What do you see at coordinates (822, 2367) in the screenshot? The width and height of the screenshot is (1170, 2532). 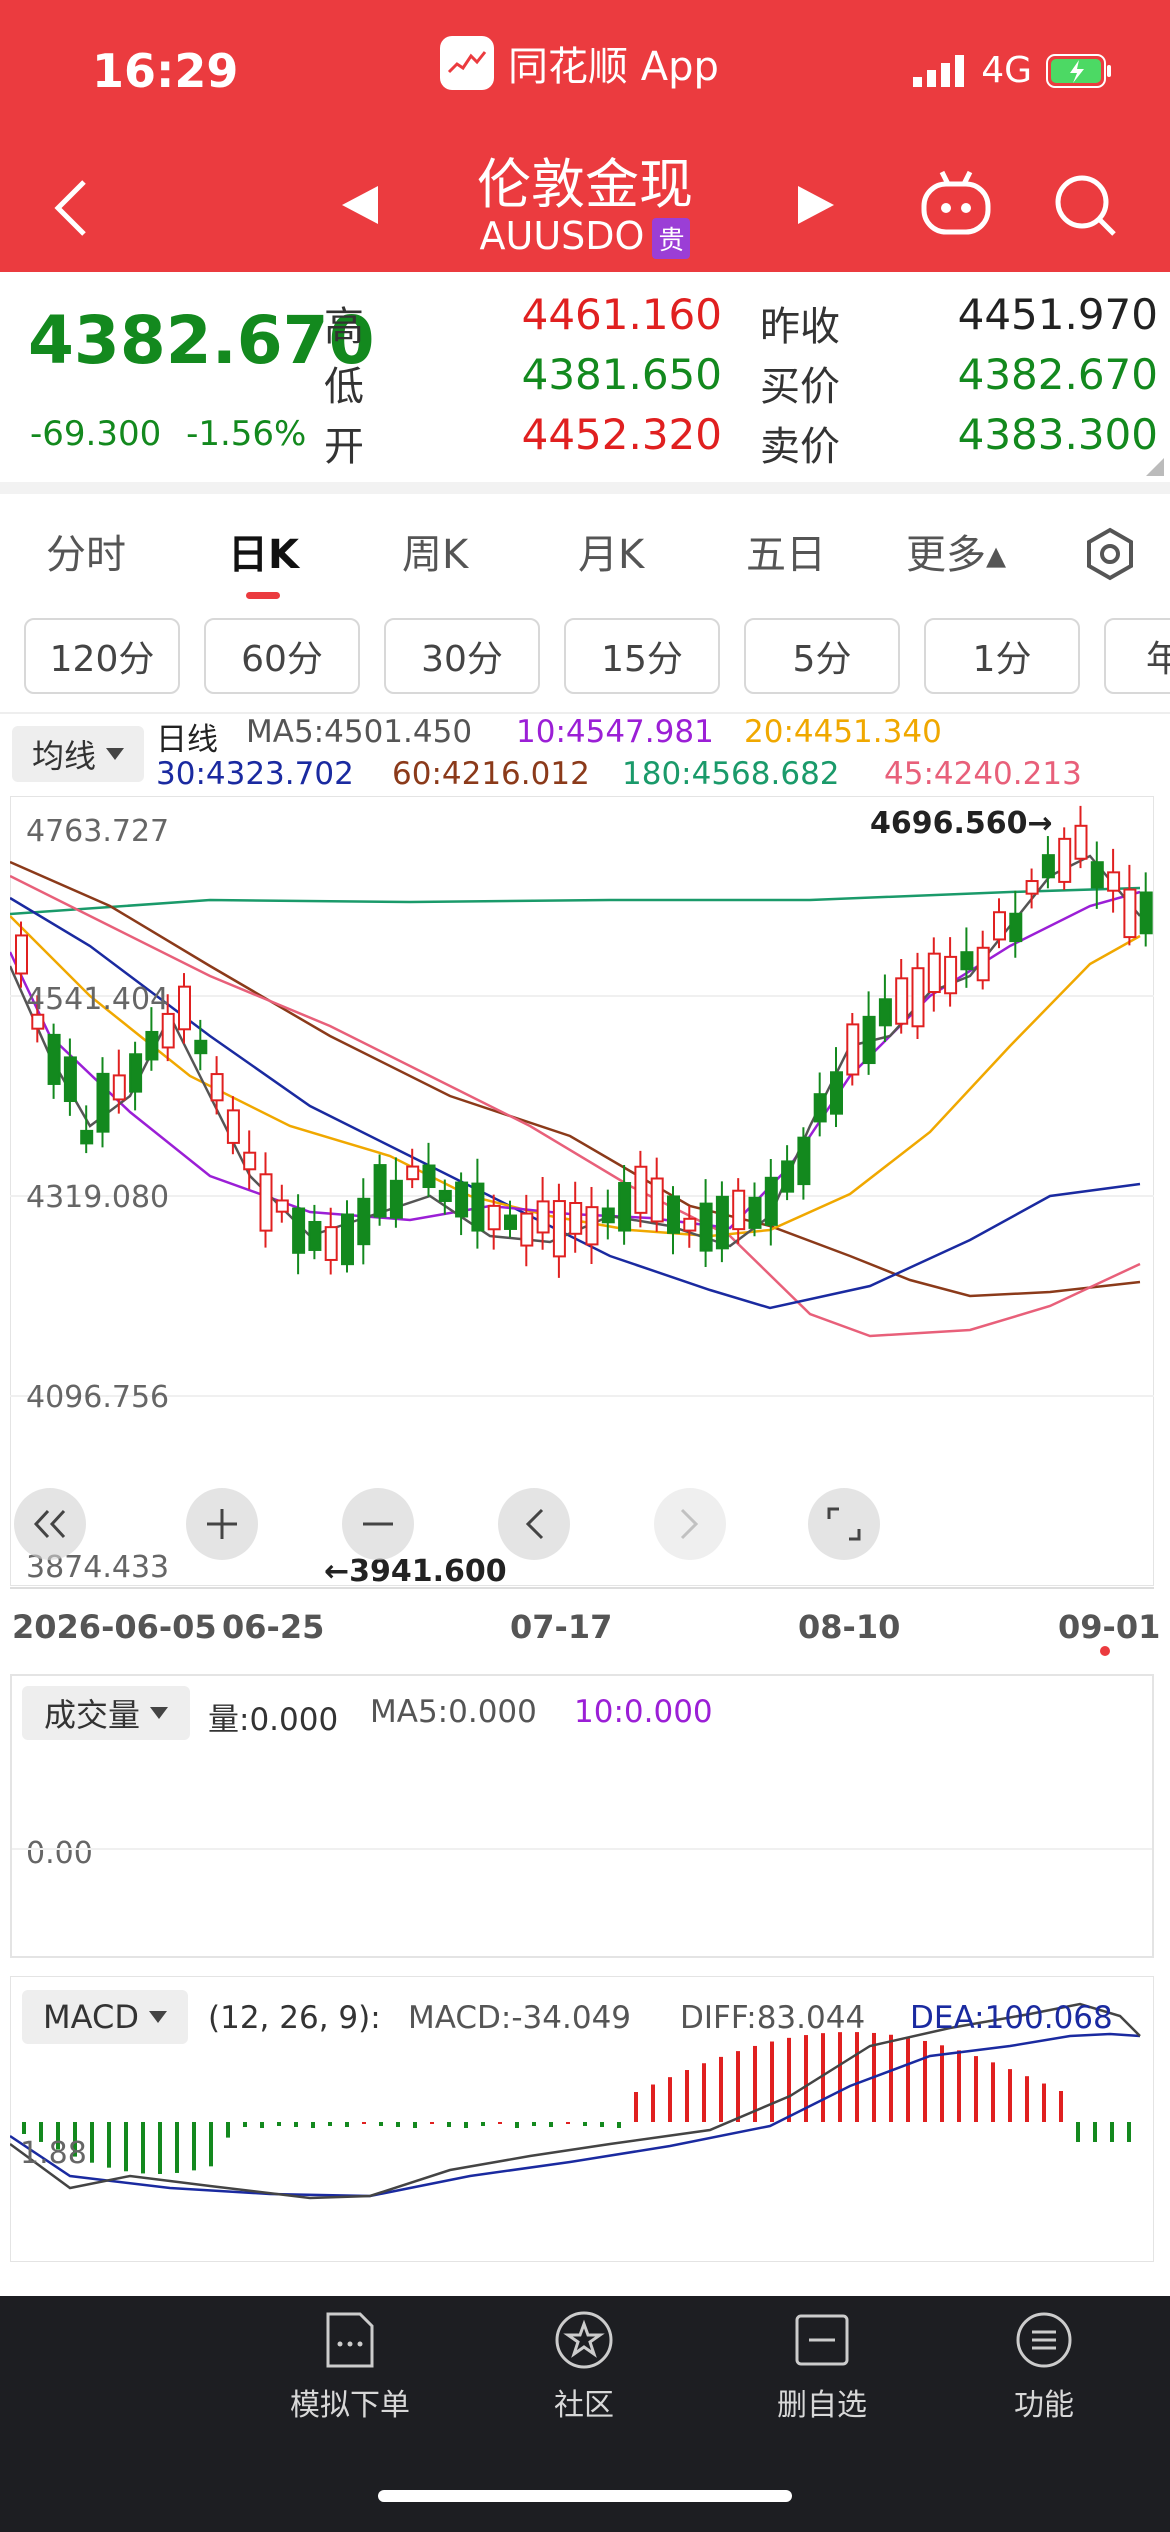 I see `nav-remove-watchlist: 删自选` at bounding box center [822, 2367].